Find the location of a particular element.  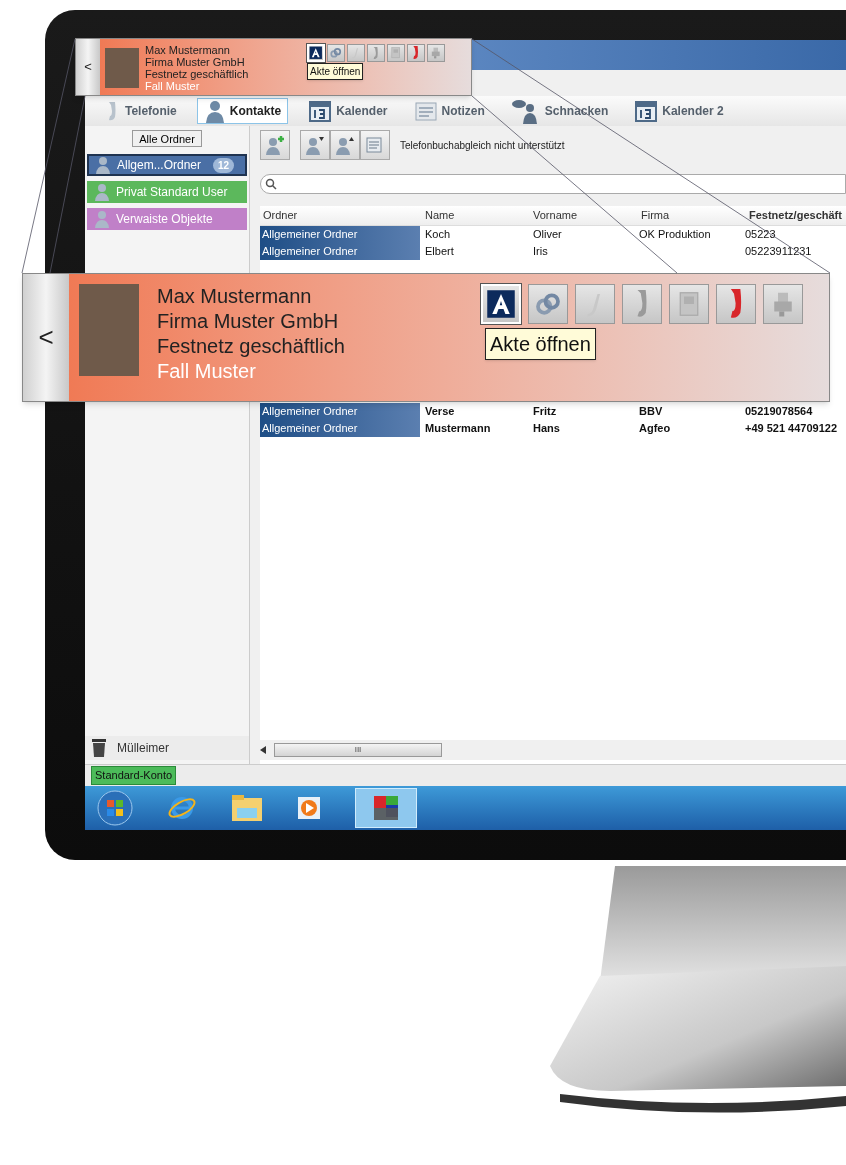

add-contact-icon is located at coordinates (275, 145).